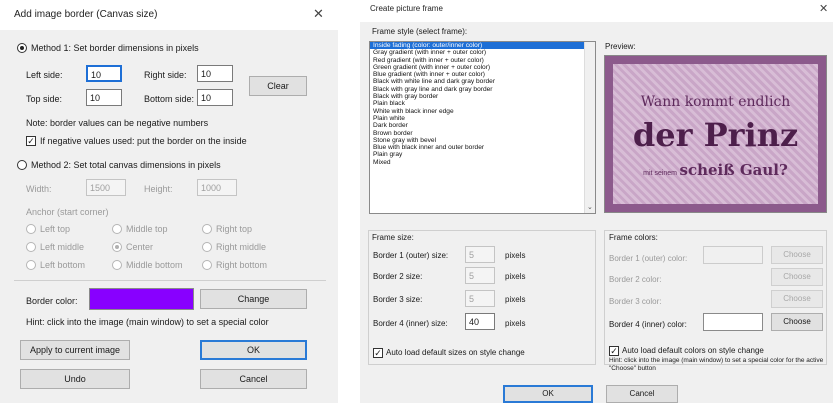  What do you see at coordinates (165, 75) in the screenshot?
I see `right-side-label: Right side:` at bounding box center [165, 75].